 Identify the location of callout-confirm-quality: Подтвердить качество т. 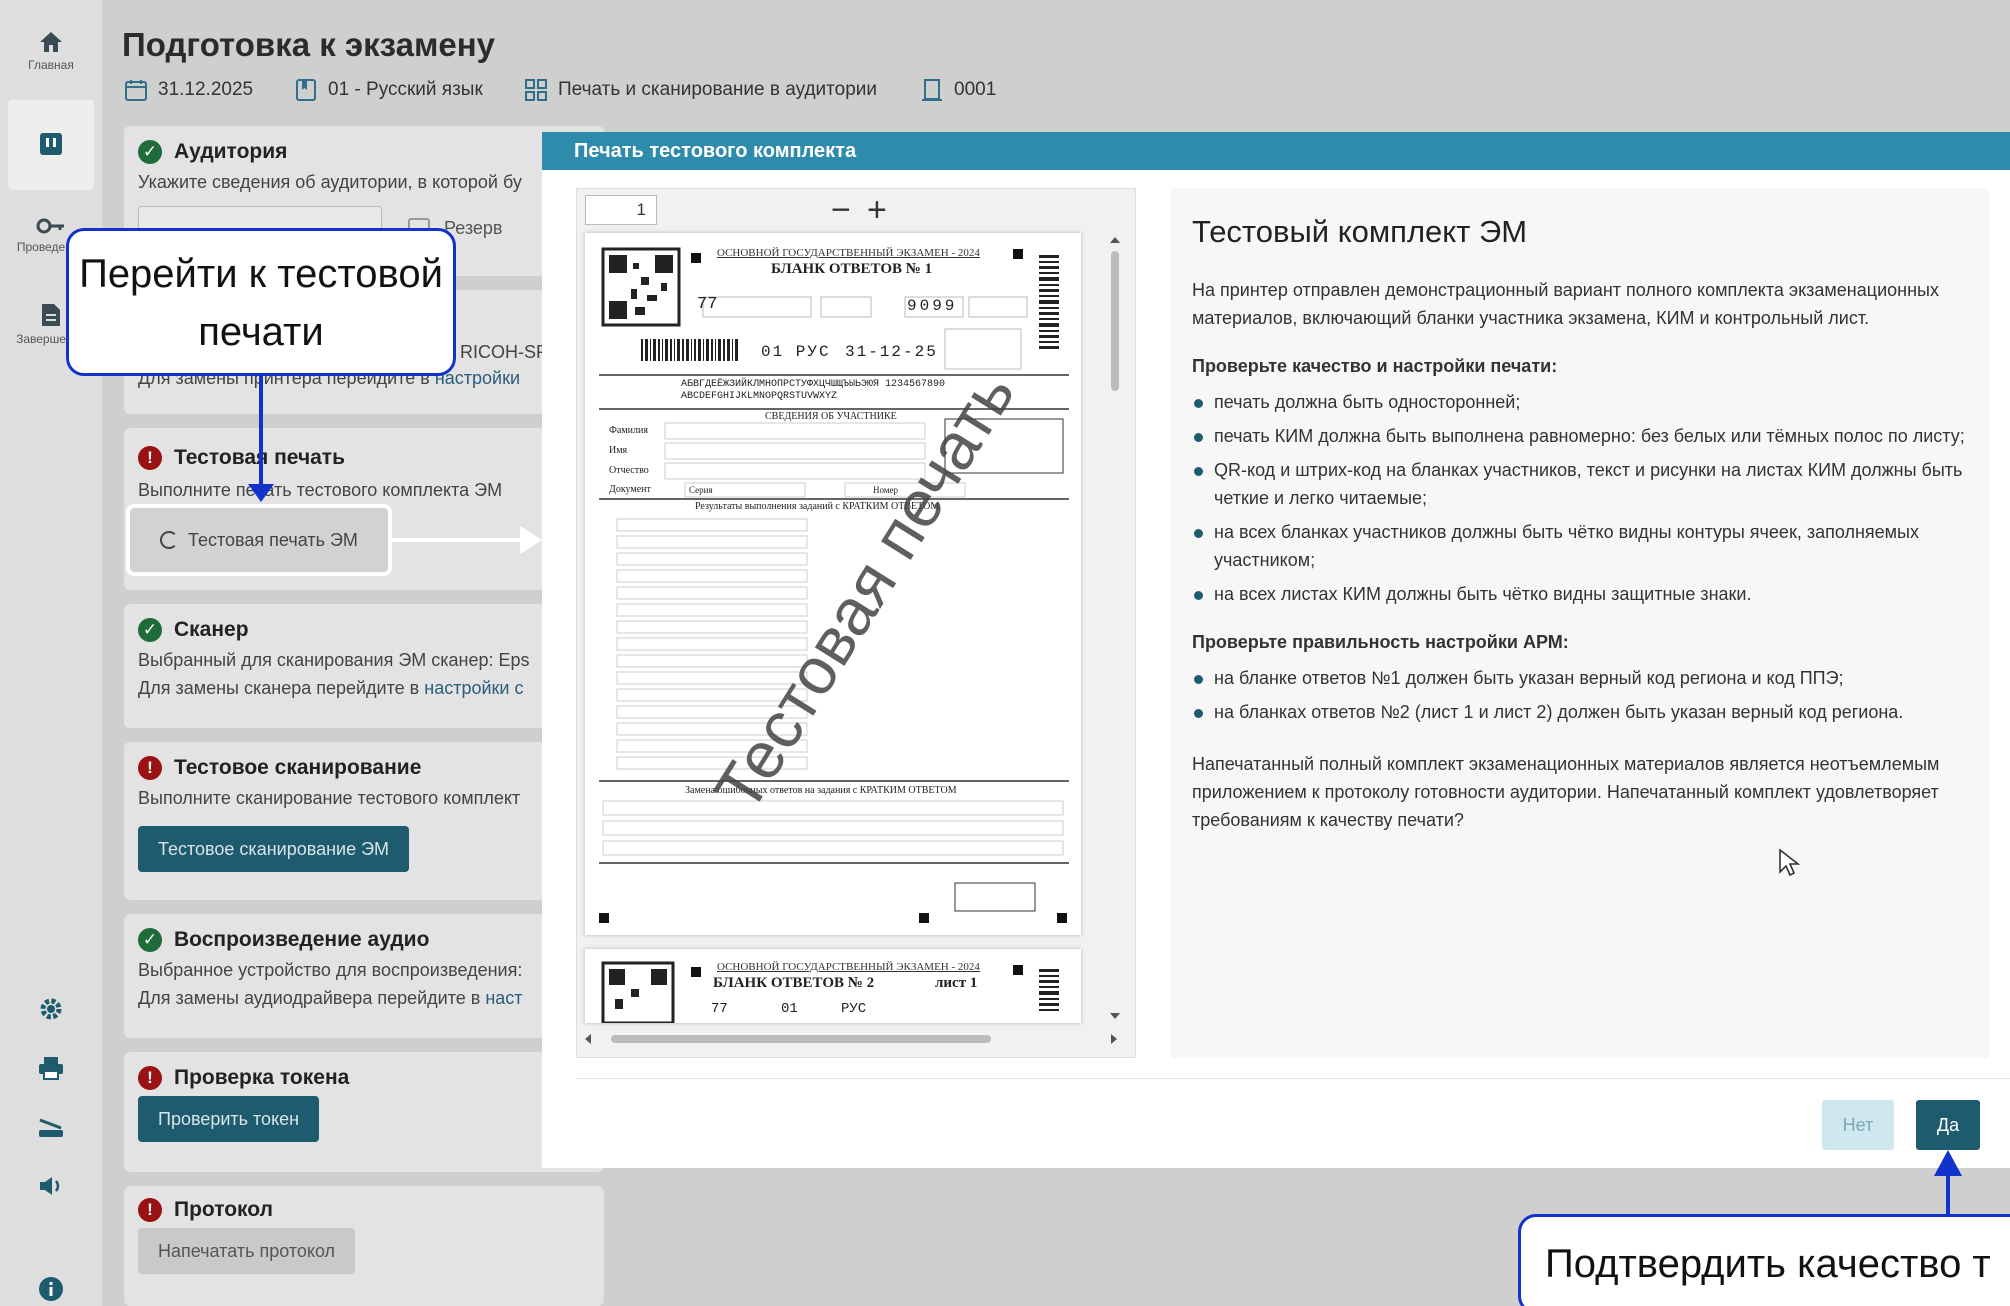
(1764, 1260).